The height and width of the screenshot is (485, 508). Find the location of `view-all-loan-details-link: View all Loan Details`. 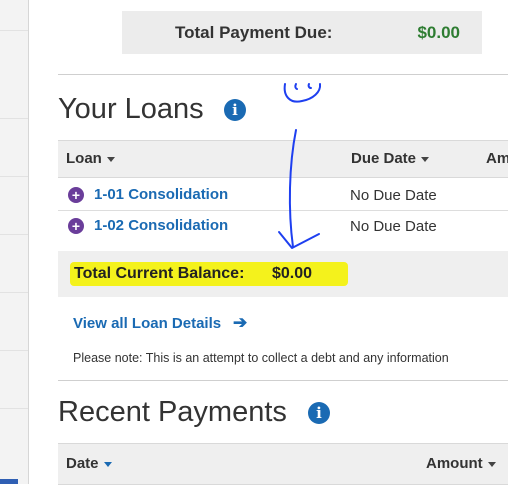

view-all-loan-details-link: View all Loan Details is located at coordinates (147, 323).